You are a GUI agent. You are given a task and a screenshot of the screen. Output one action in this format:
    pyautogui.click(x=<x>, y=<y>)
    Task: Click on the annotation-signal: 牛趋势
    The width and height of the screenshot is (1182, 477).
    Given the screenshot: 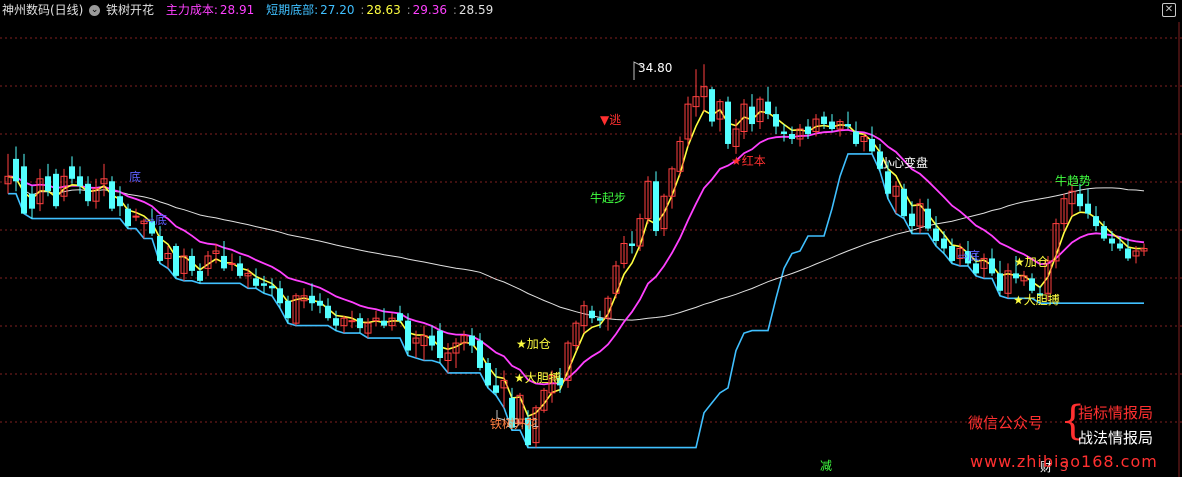 What is the action you would take?
    pyautogui.click(x=1073, y=180)
    